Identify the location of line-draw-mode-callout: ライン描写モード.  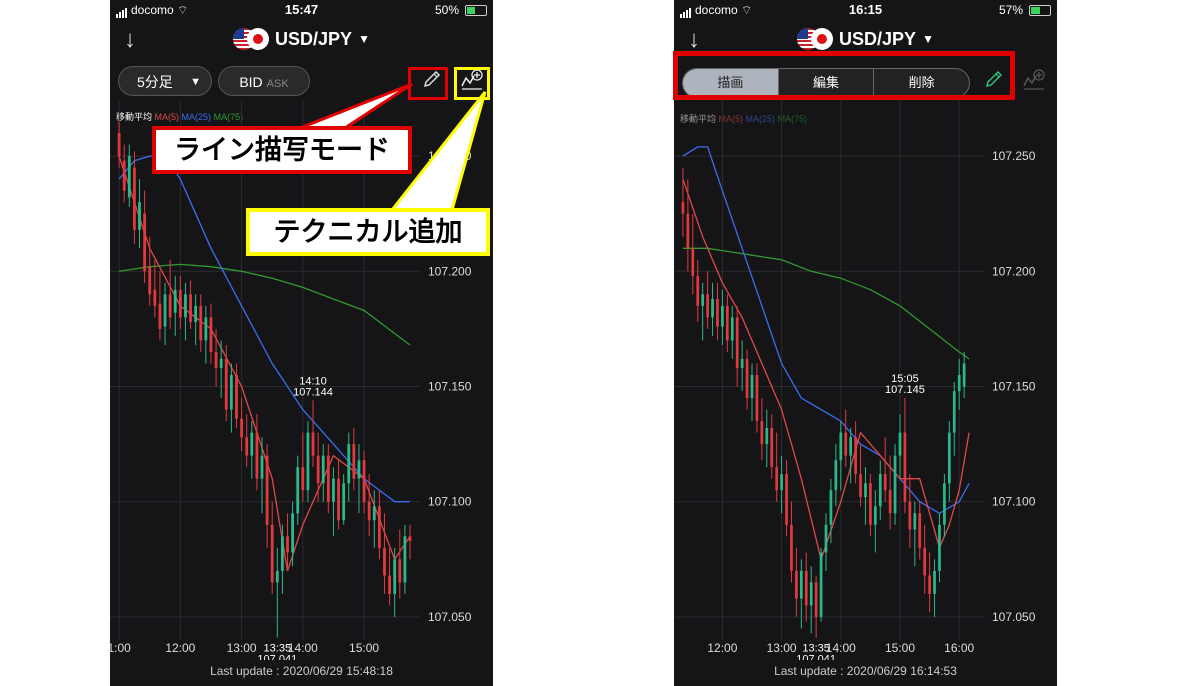
(282, 150).